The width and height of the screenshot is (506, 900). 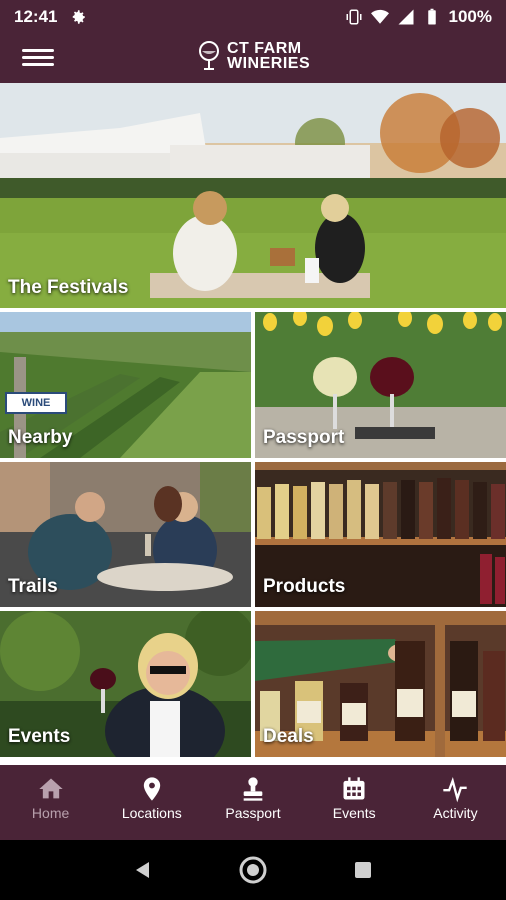 What do you see at coordinates (125, 684) in the screenshot?
I see `tile-events: Events` at bounding box center [125, 684].